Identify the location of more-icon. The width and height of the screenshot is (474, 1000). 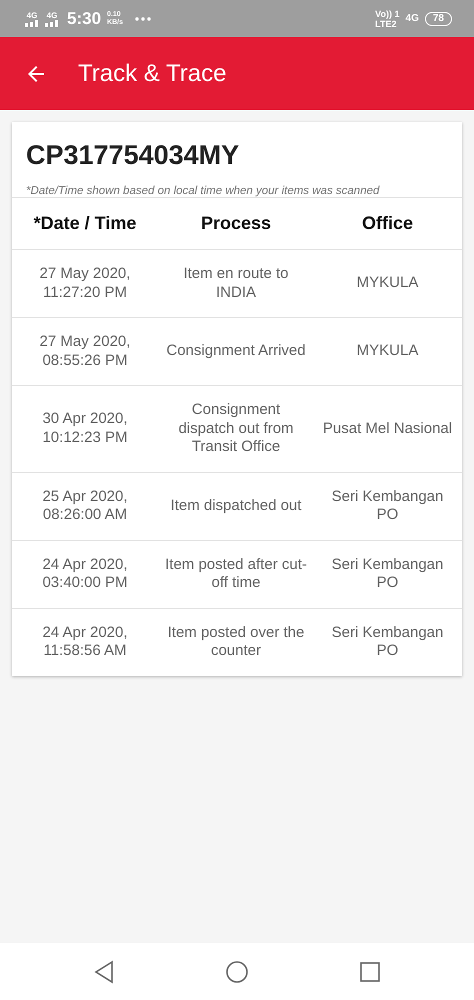
(142, 18).